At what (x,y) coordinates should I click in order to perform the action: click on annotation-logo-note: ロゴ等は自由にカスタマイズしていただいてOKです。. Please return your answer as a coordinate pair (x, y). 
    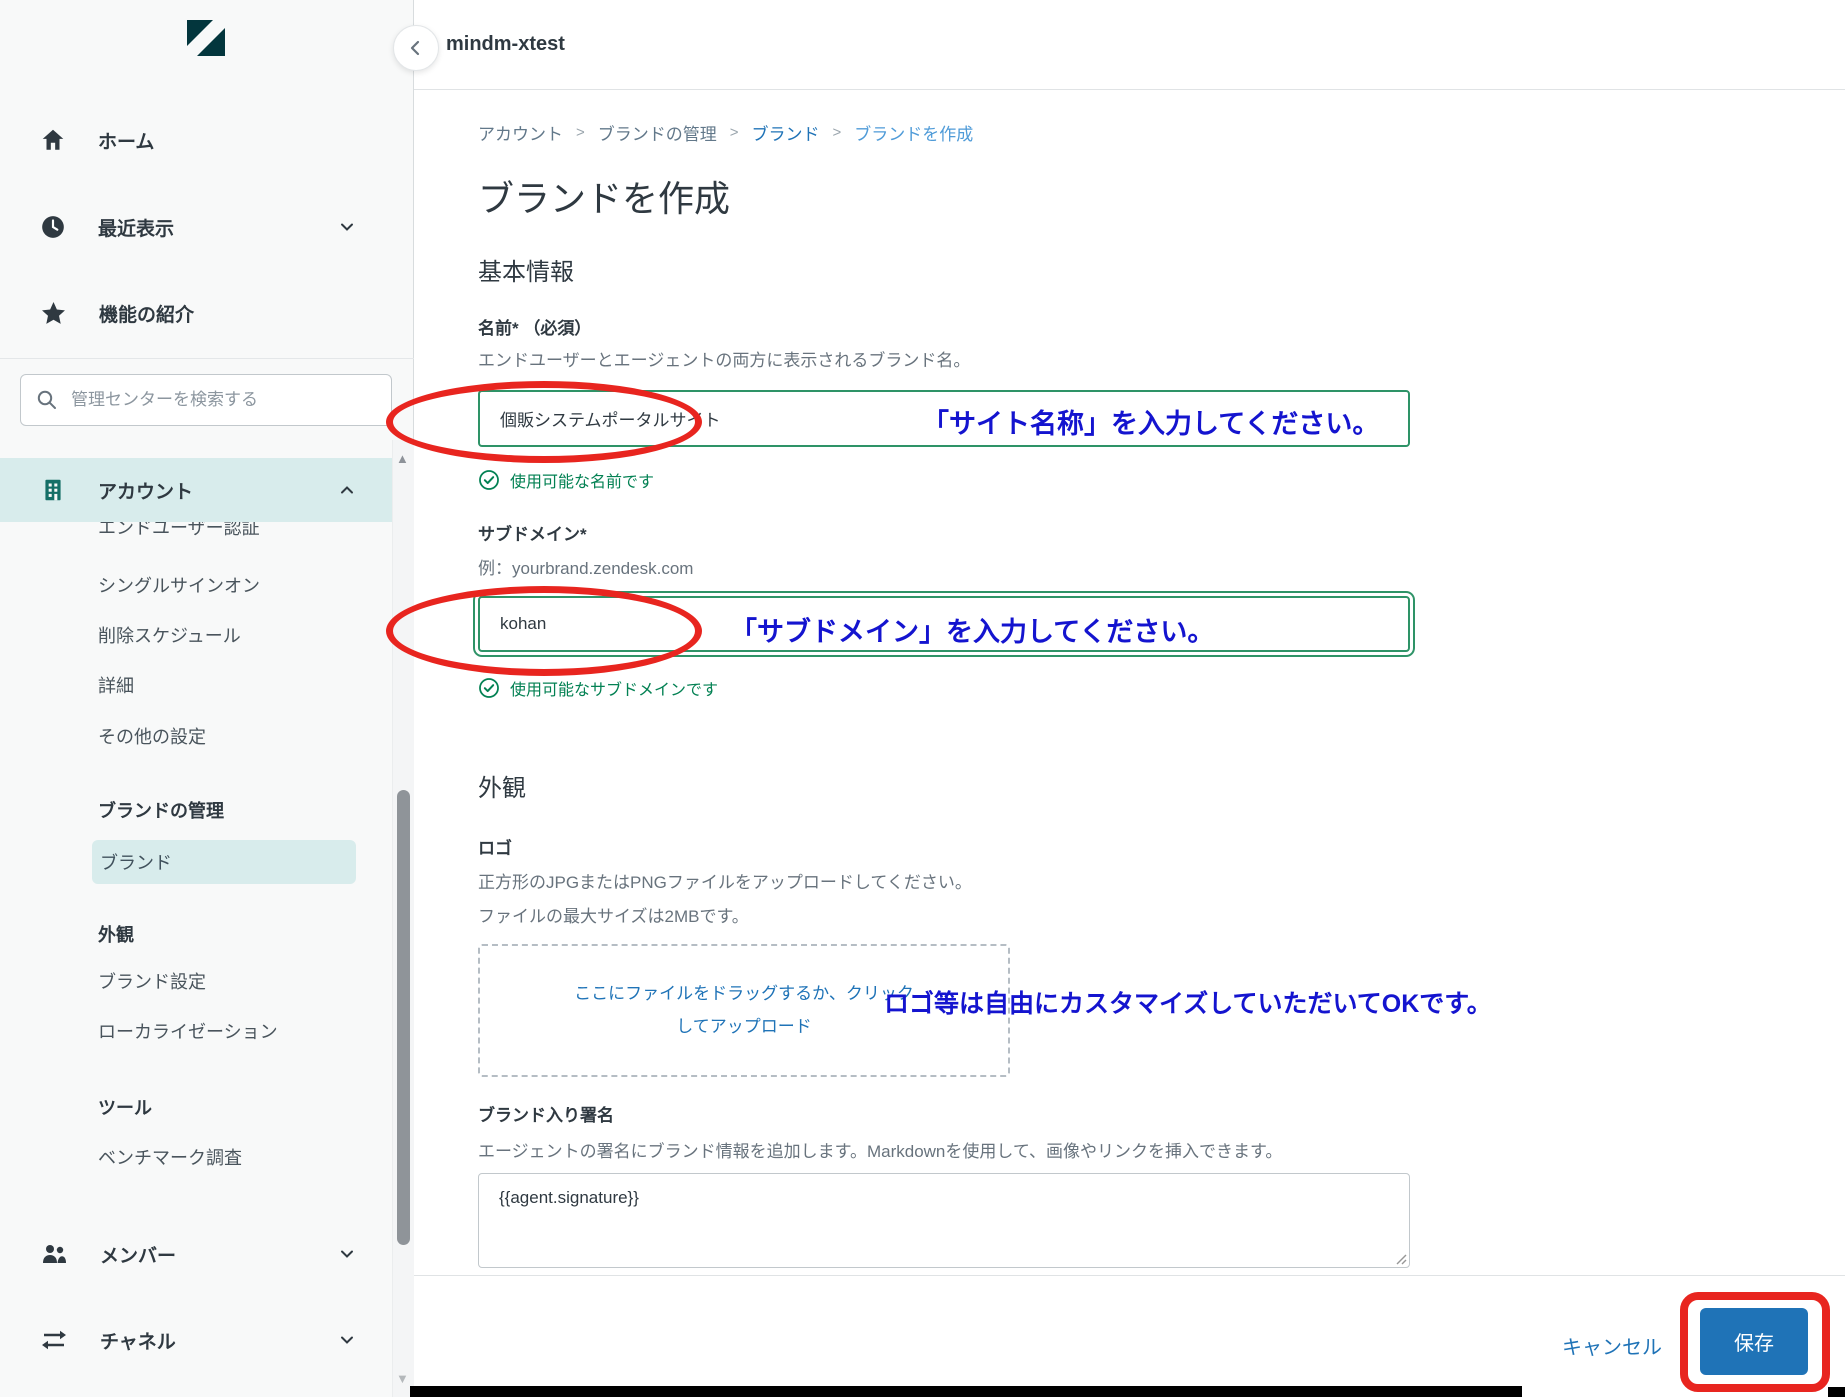
    Looking at the image, I should click on (1188, 1004).